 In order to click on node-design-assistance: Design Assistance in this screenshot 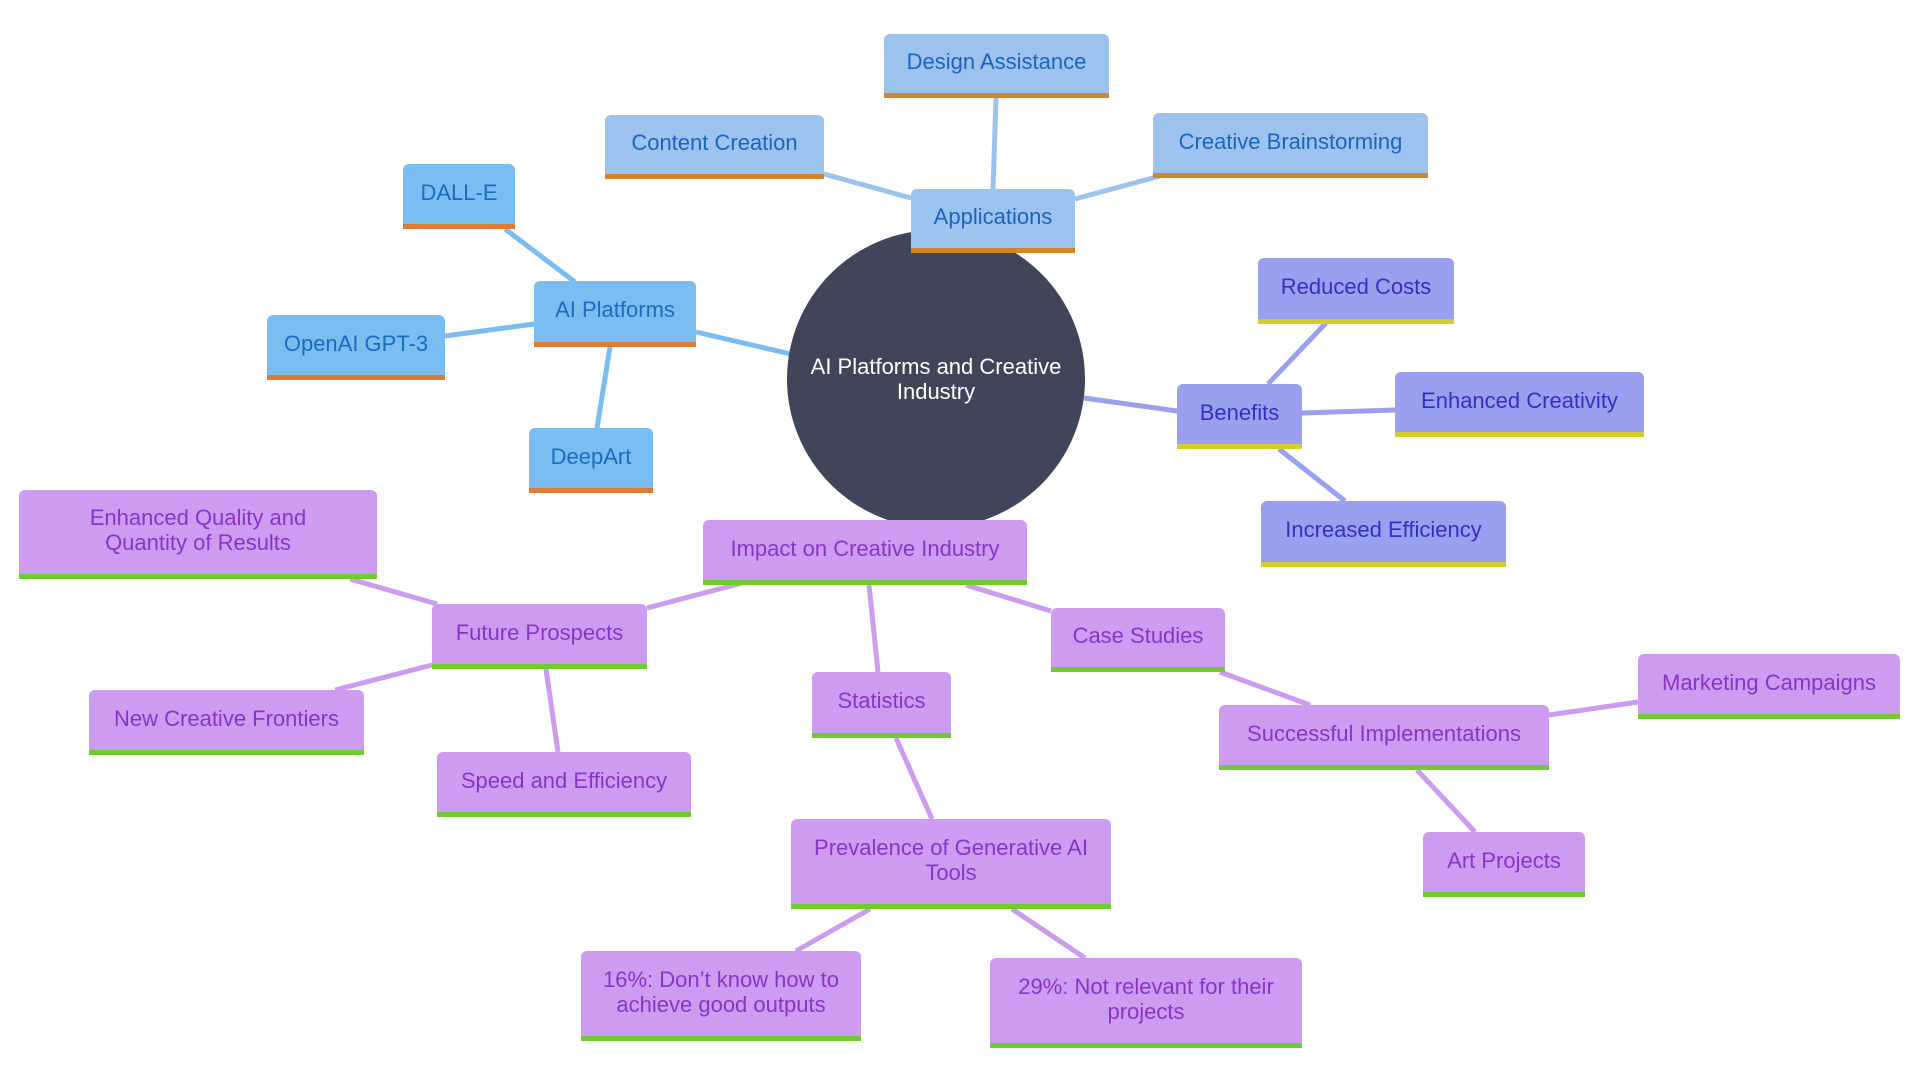, I will do `click(996, 66)`.